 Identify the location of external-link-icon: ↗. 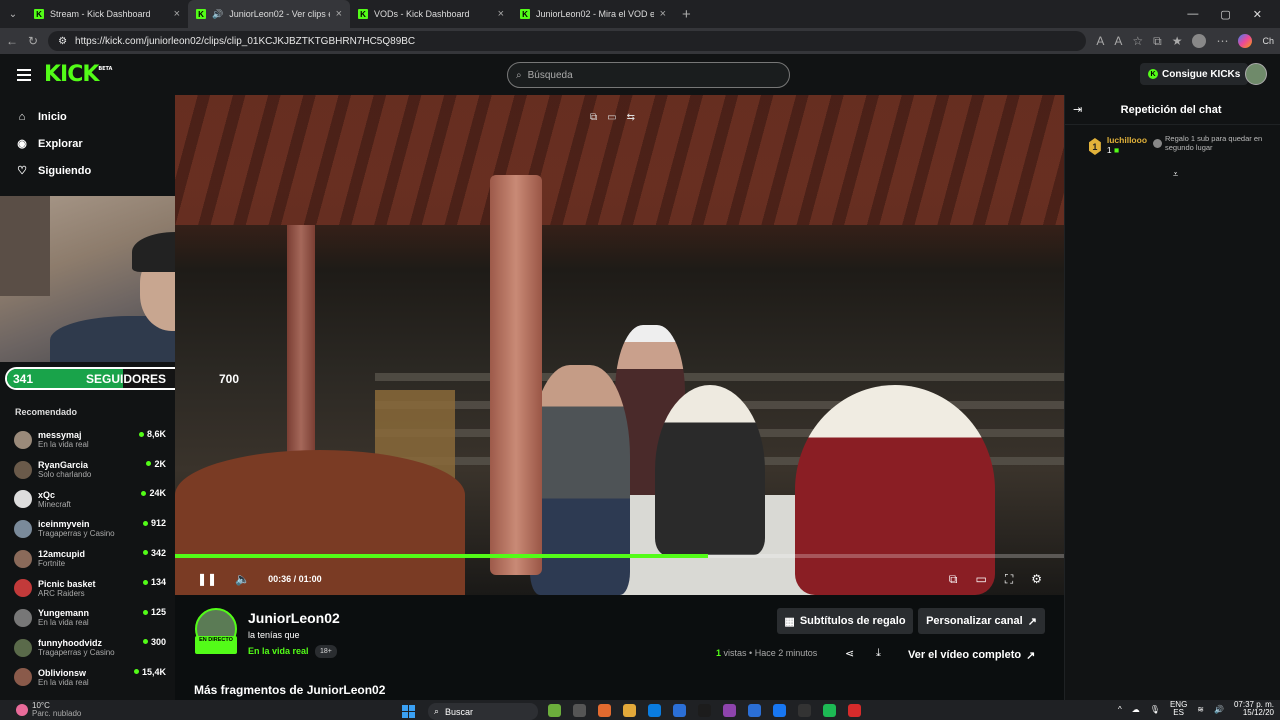
(1032, 621).